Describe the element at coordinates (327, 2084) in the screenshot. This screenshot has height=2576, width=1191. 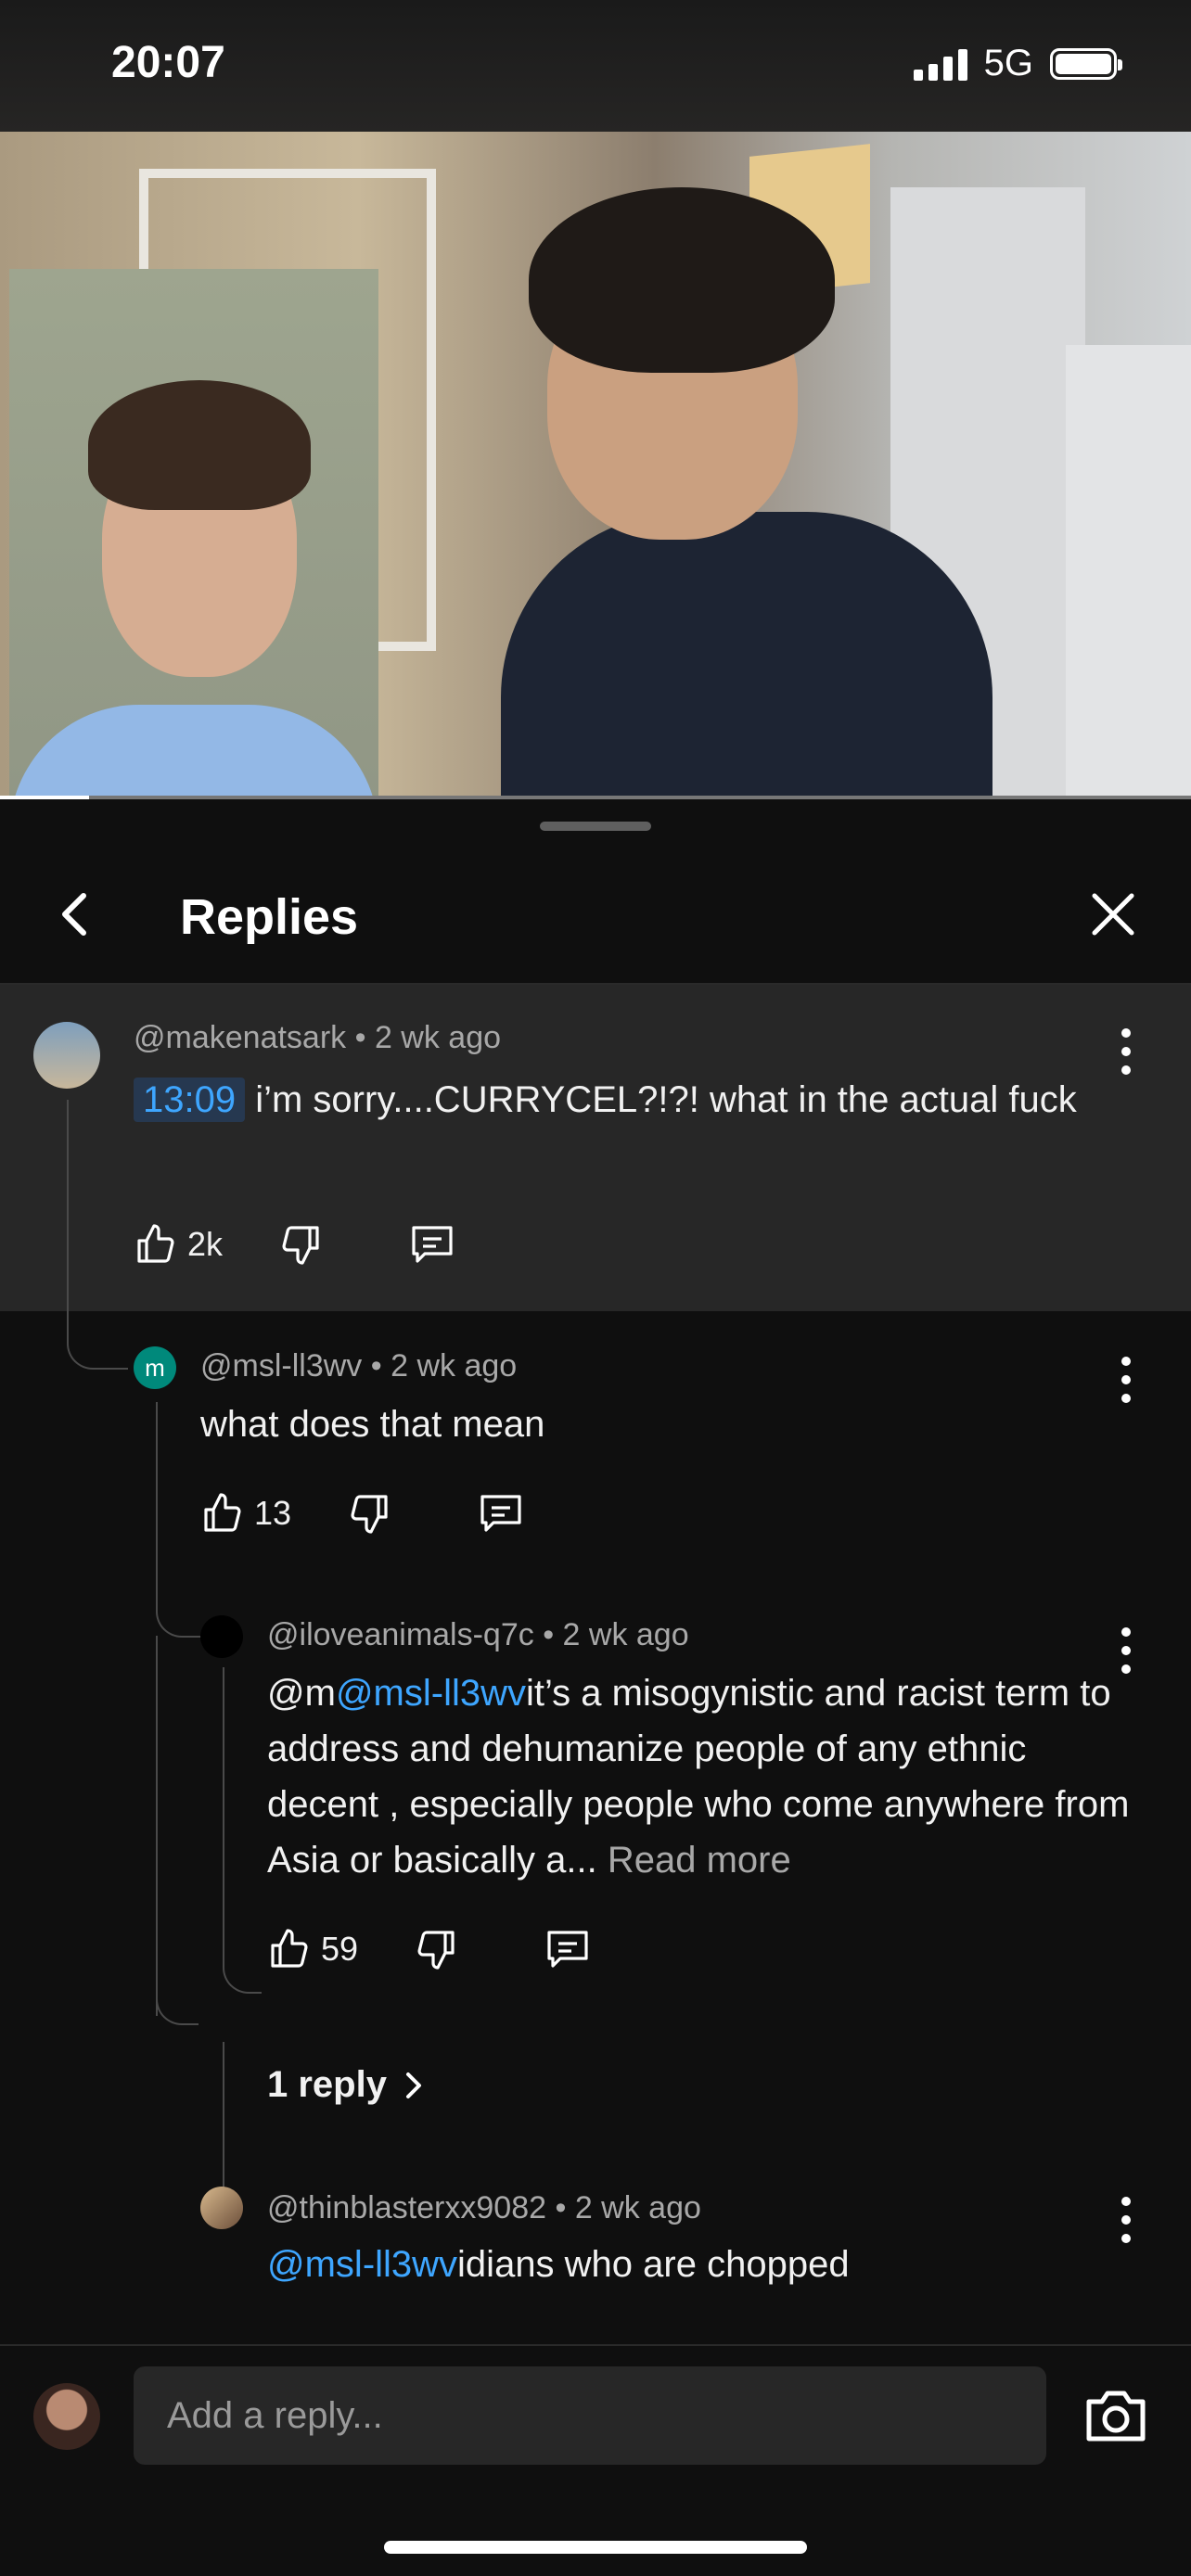
I see `replies-count-label: 1 reply` at that location.